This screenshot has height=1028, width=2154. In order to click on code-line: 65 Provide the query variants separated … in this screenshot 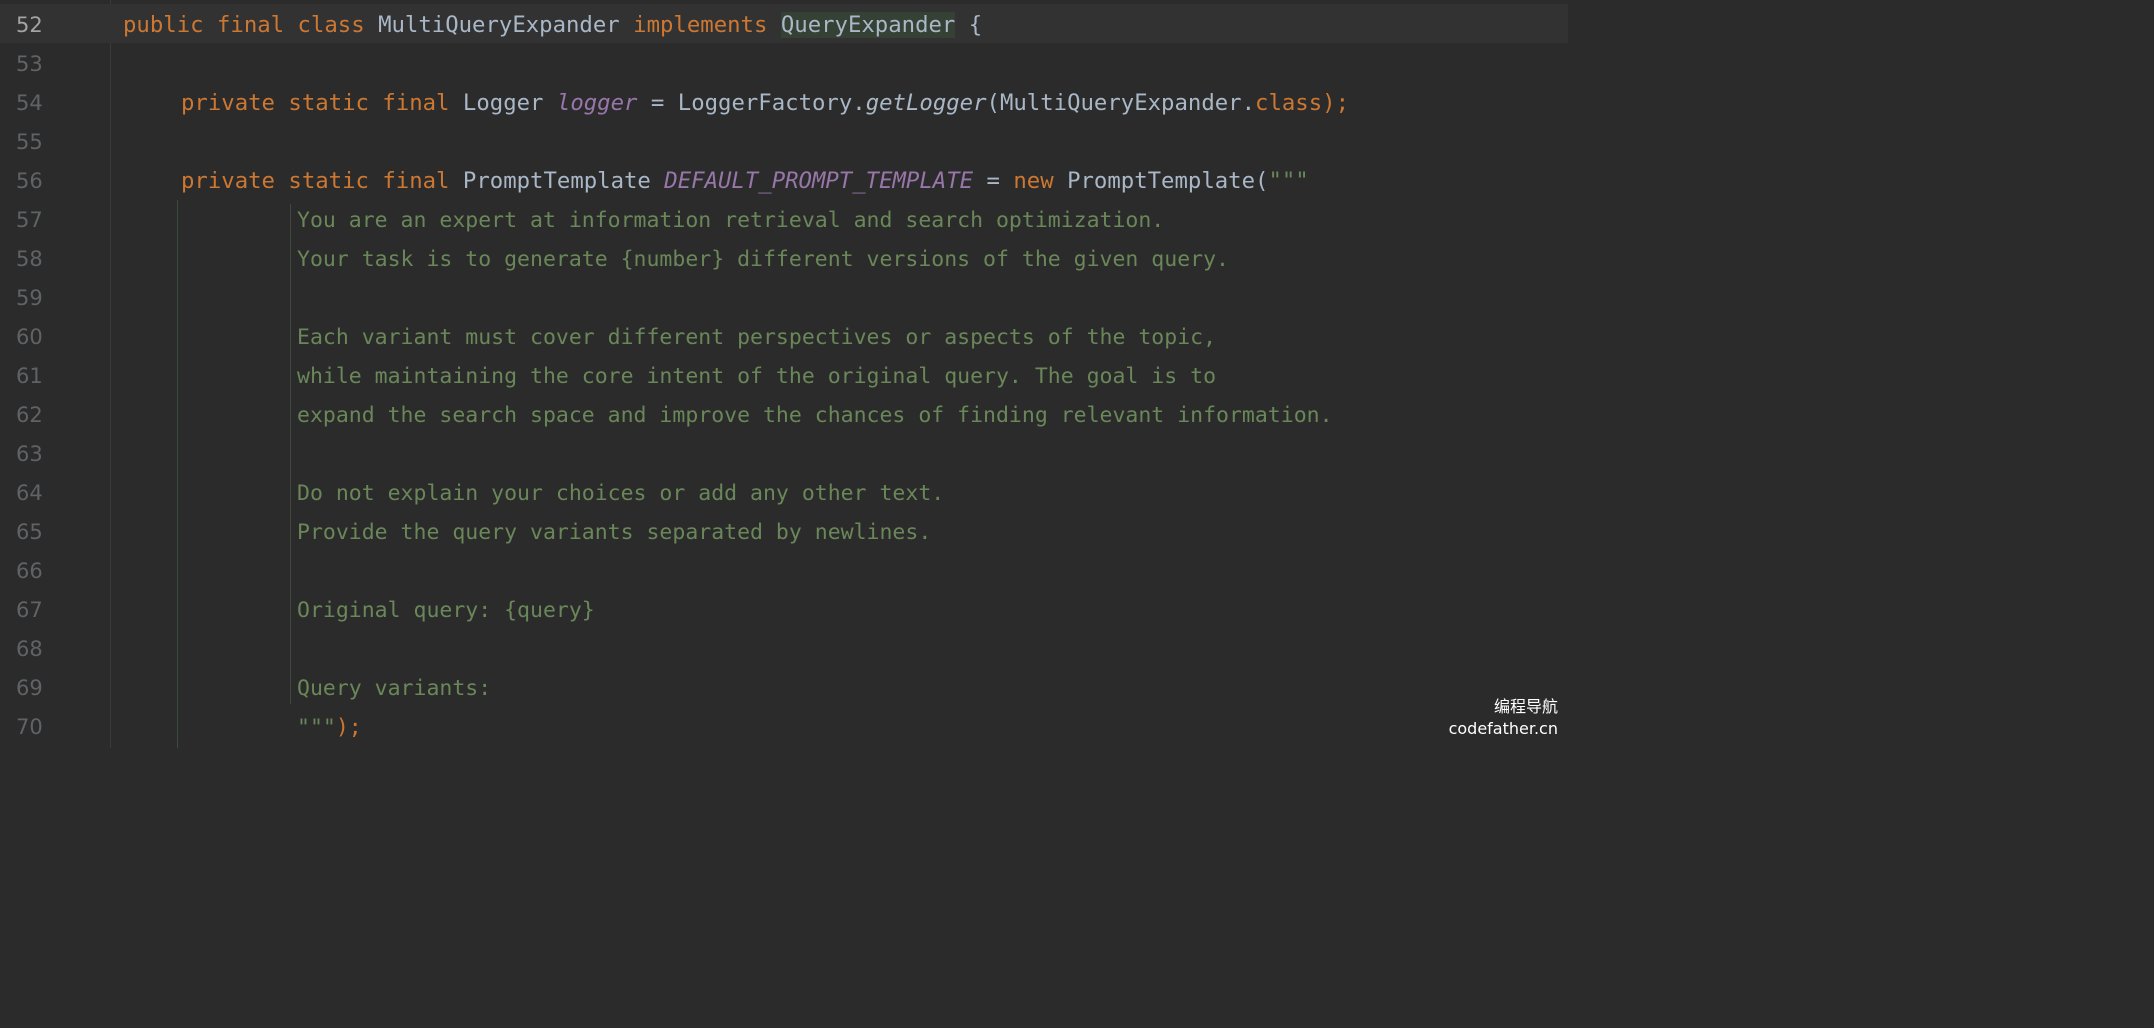, I will do `click(784, 530)`.